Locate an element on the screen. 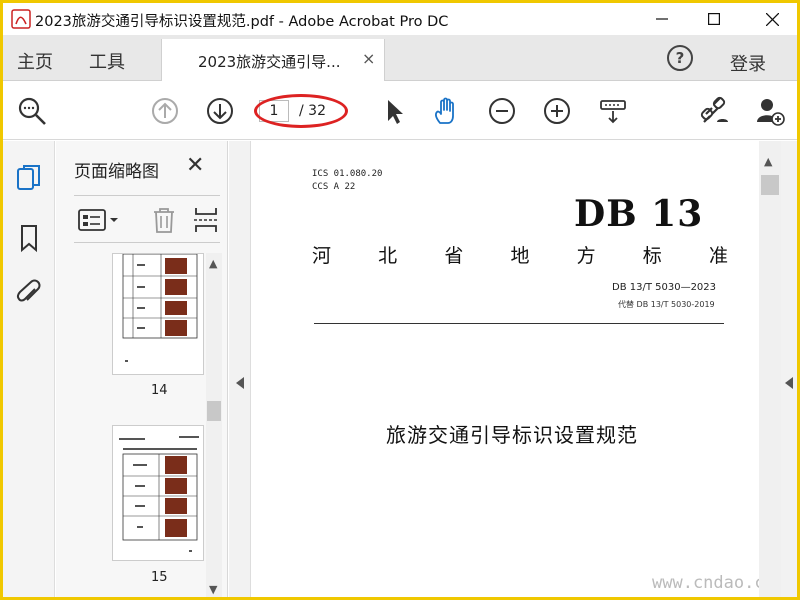  heading-char: 地 is located at coordinates (520, 256).